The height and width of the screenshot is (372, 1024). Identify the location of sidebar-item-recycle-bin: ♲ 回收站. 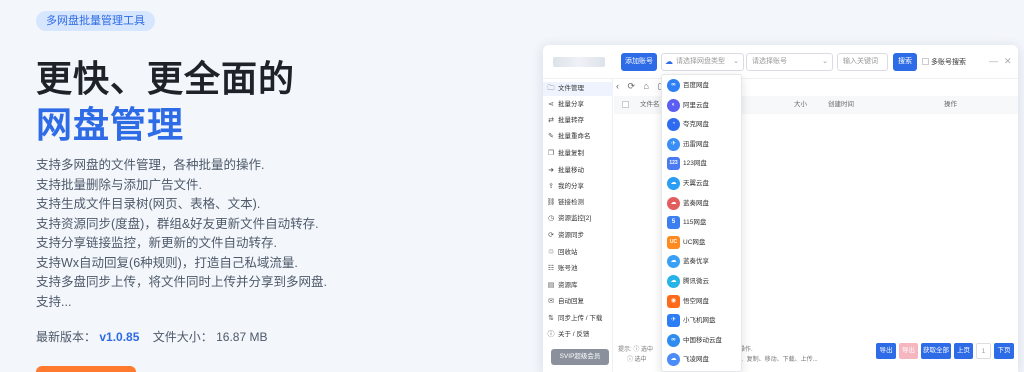
(578, 253).